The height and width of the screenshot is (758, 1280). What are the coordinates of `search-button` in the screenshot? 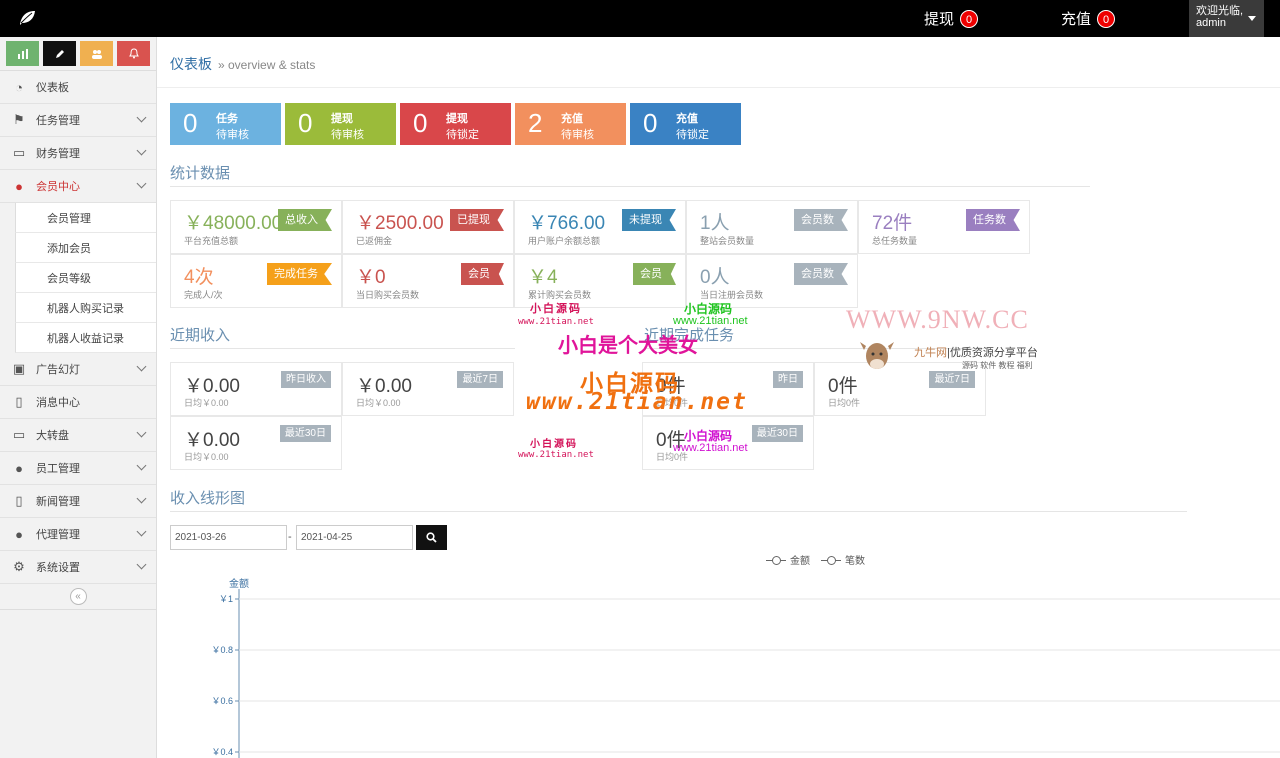 It's located at (431, 537).